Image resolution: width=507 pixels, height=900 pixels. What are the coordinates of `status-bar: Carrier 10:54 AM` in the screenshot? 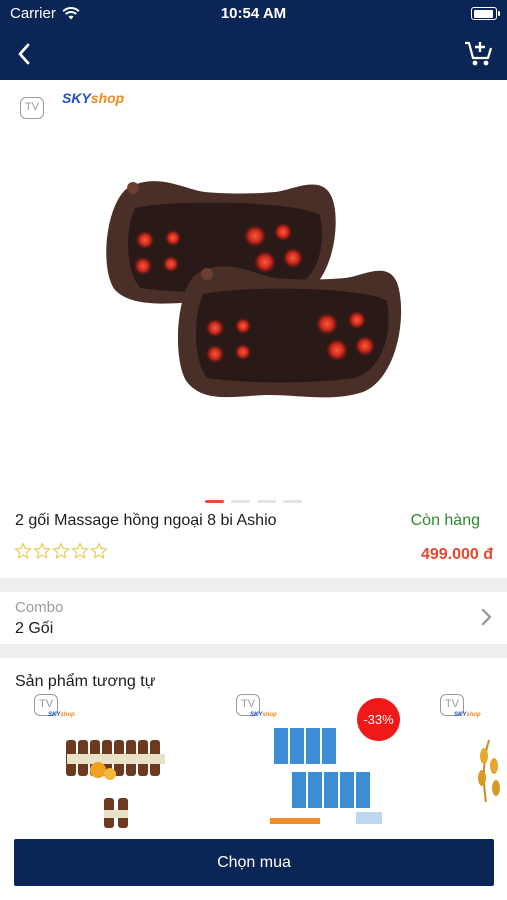 It's located at (253, 14).